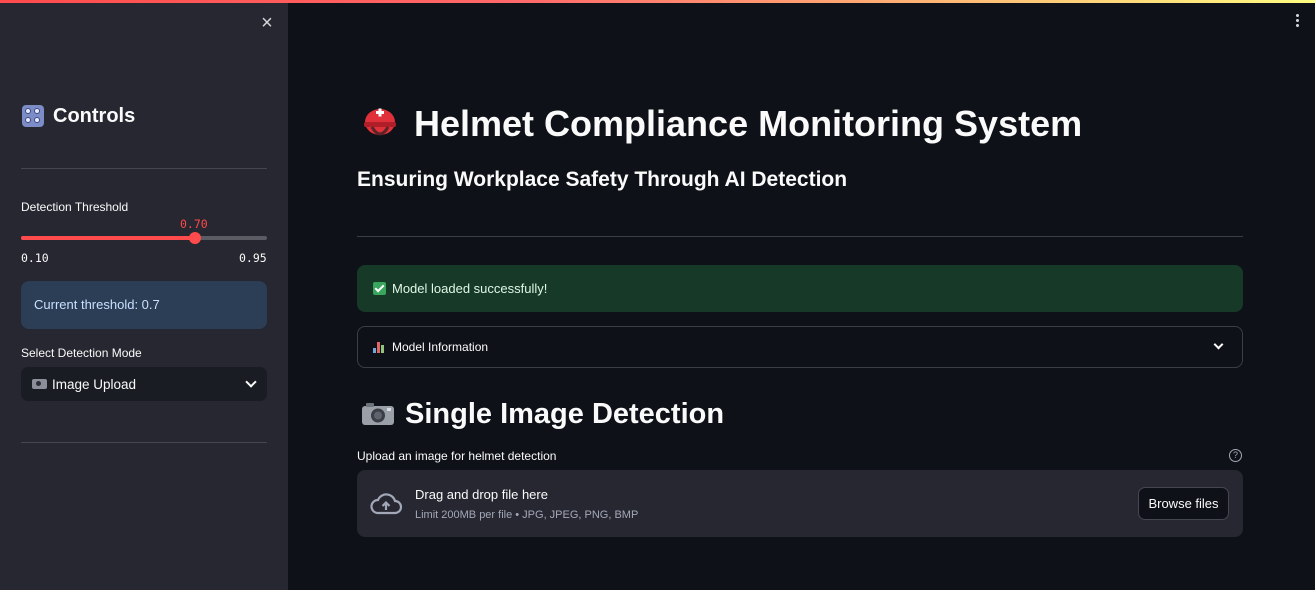 This screenshot has height=590, width=1315. Describe the element at coordinates (657, 1) in the screenshot. I see `top-decoration-bar` at that location.